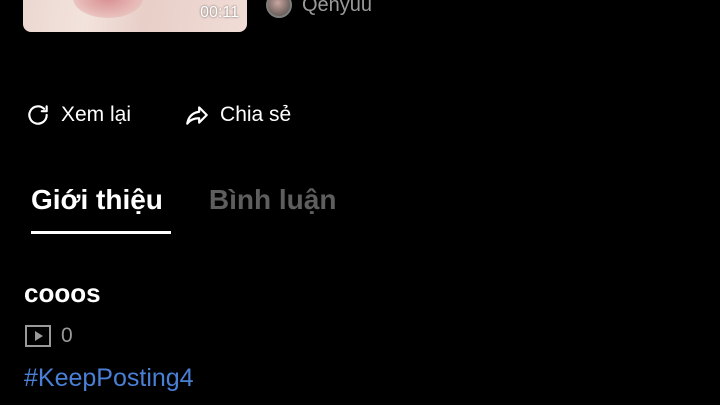  What do you see at coordinates (38, 336) in the screenshot?
I see `play-box-icon` at bounding box center [38, 336].